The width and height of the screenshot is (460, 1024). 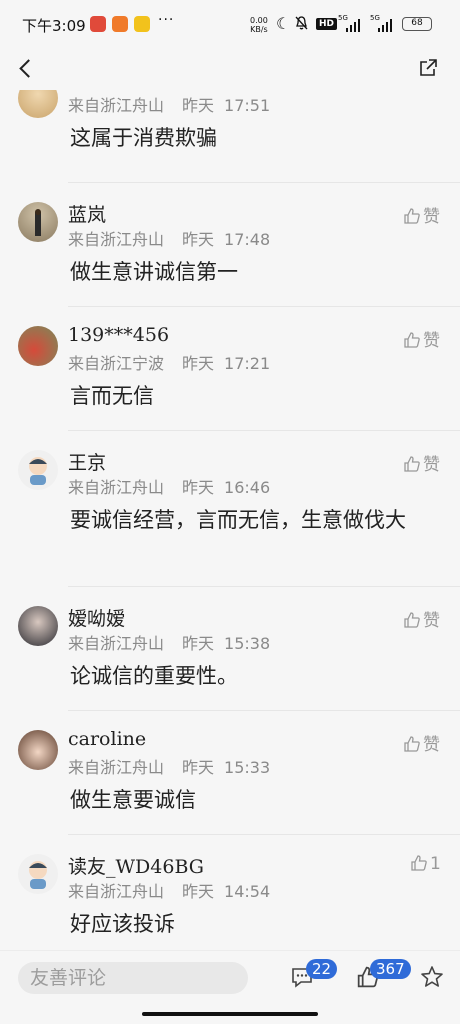 What do you see at coordinates (230, 1014) in the screenshot?
I see `home-indicator` at bounding box center [230, 1014].